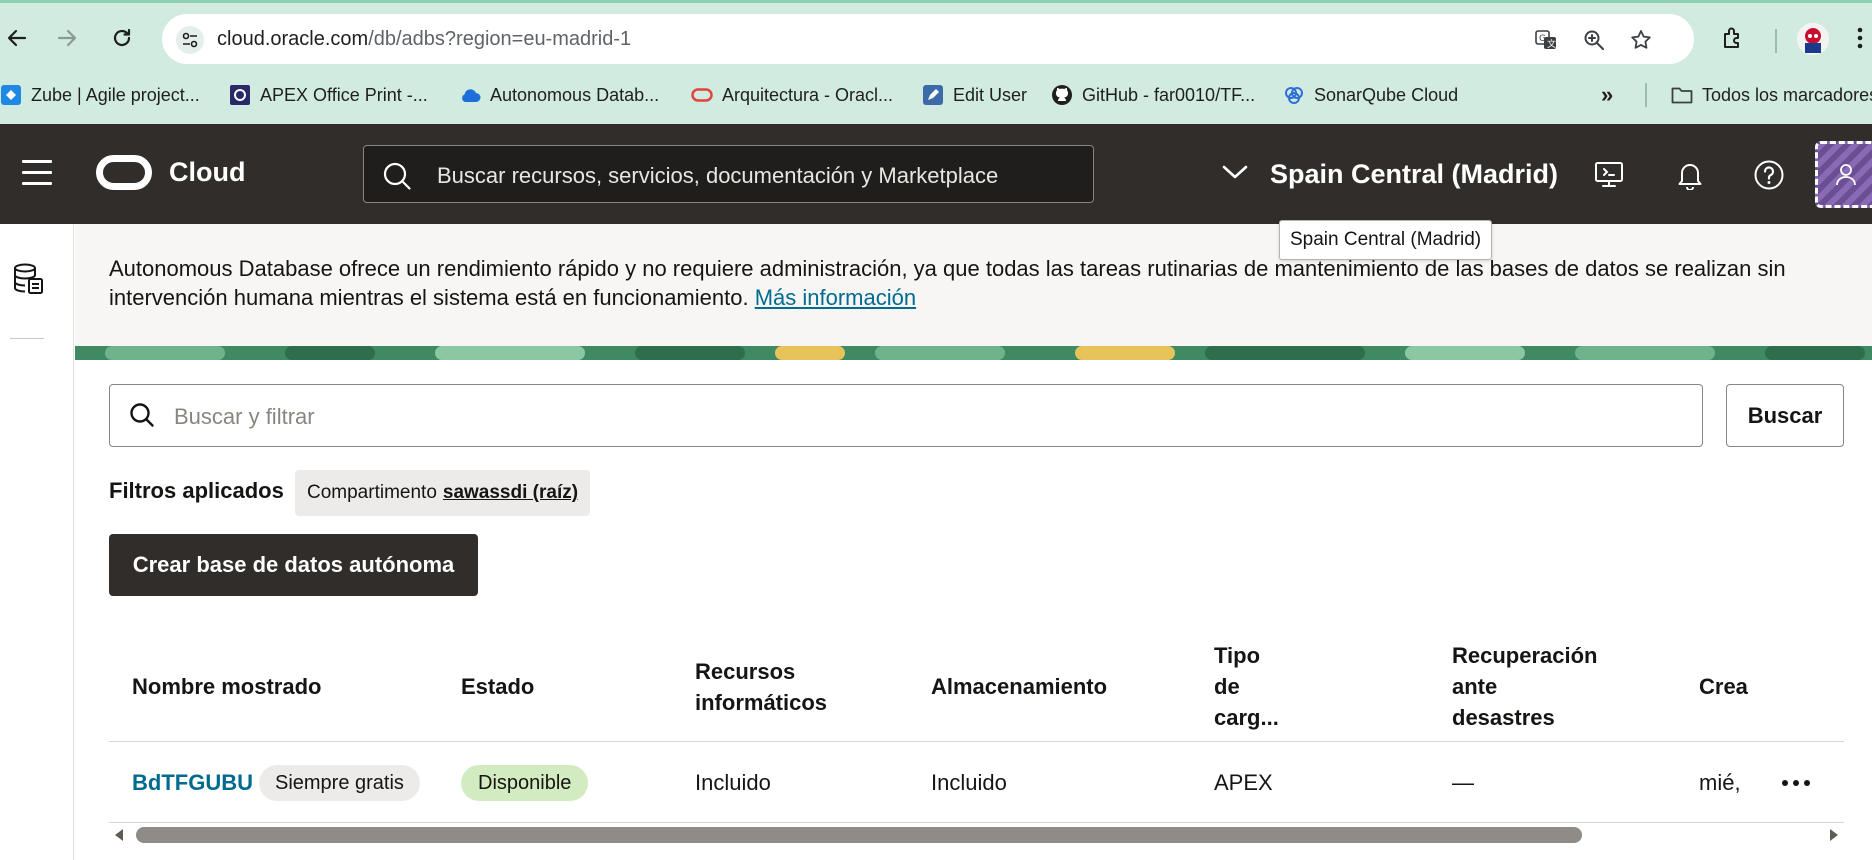 The height and width of the screenshot is (860, 1872). What do you see at coordinates (372, 492) in the screenshot?
I see `chip-key: Compartimento` at bounding box center [372, 492].